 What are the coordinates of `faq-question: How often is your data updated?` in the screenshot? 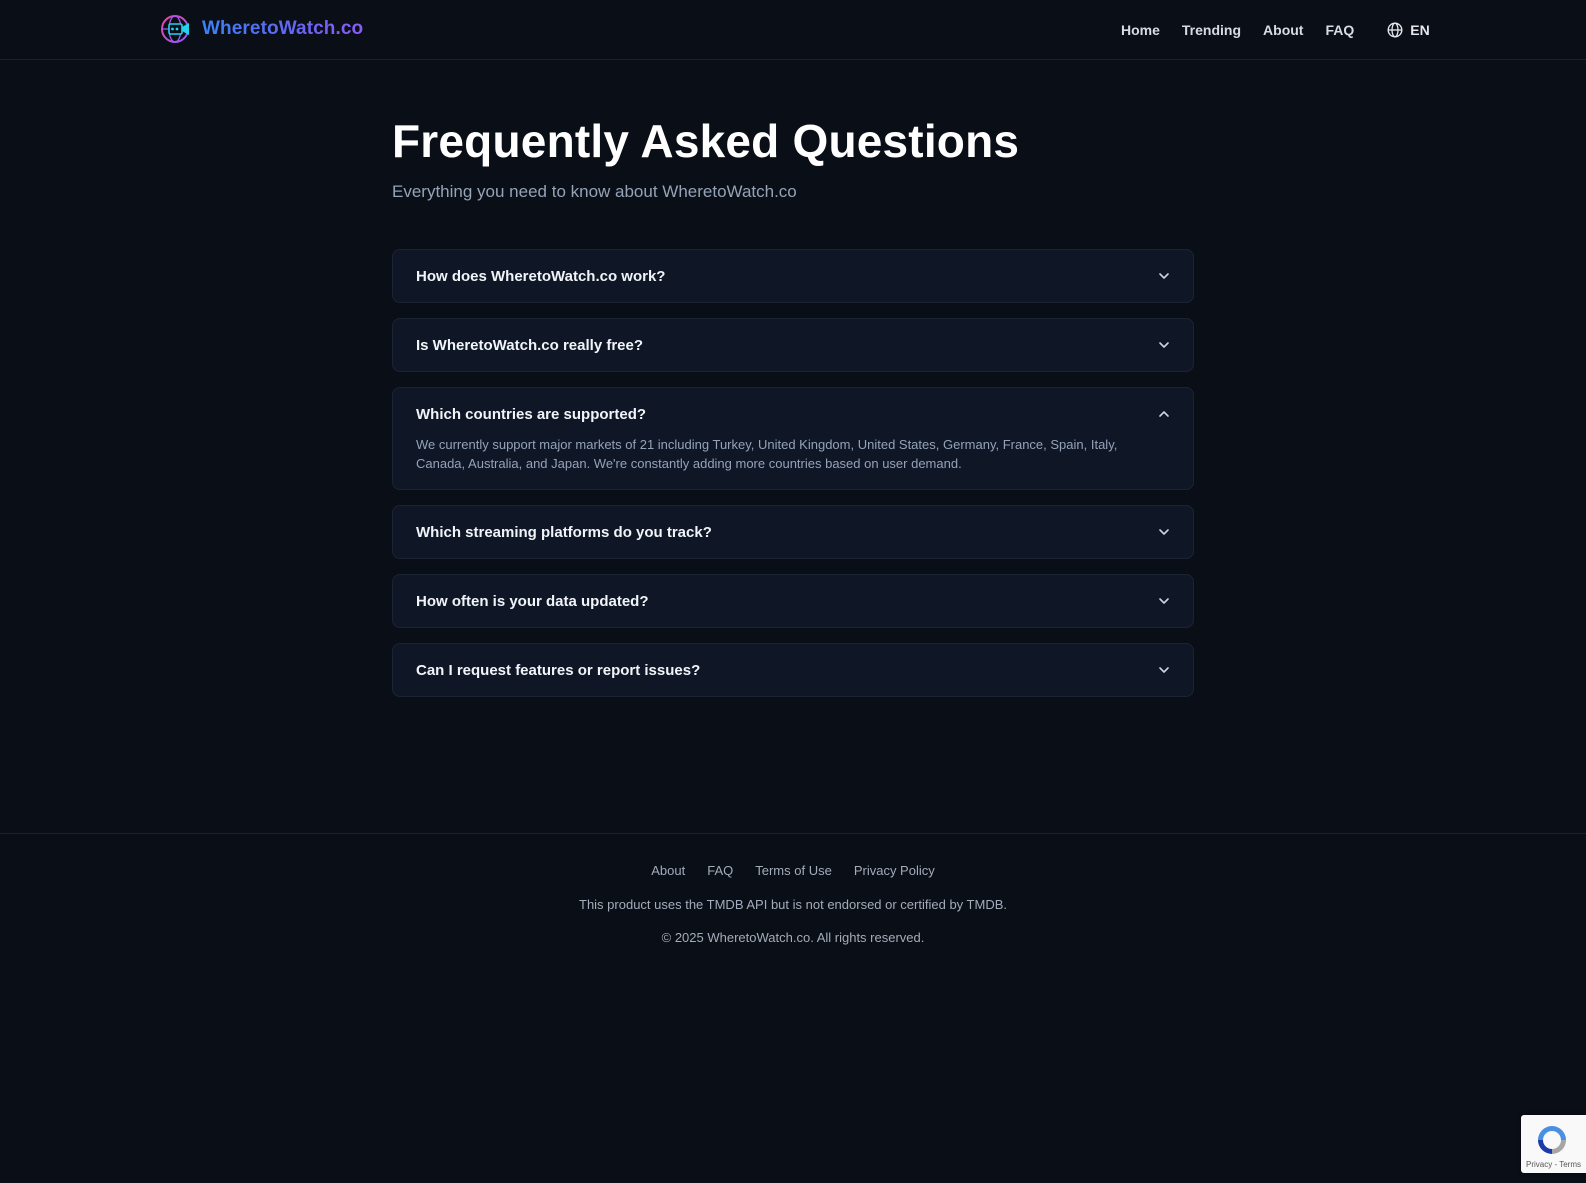 It's located at (532, 601).